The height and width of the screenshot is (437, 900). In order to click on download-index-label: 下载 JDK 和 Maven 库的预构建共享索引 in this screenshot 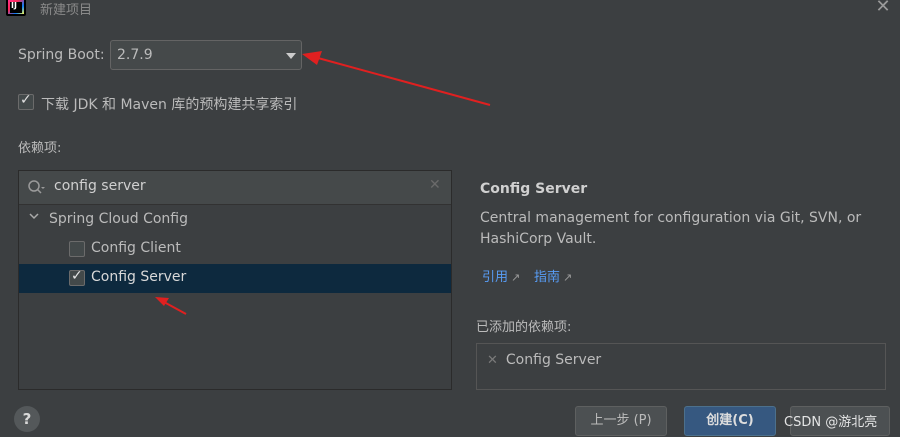, I will do `click(169, 104)`.